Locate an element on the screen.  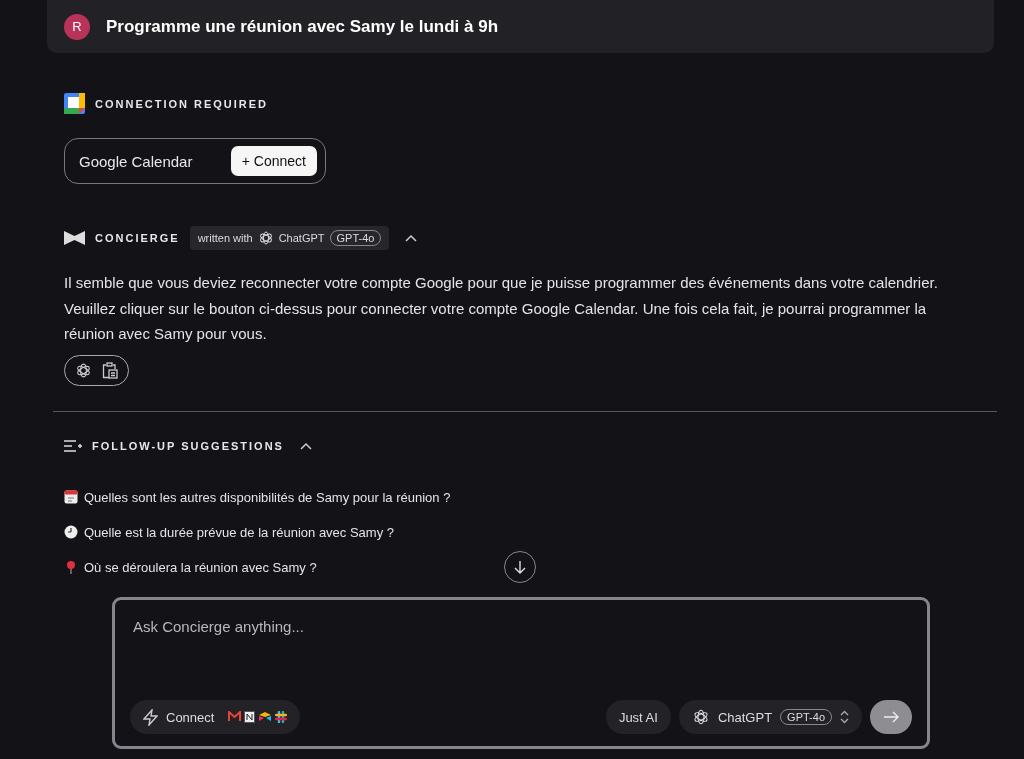
send-button is located at coordinates (891, 717).